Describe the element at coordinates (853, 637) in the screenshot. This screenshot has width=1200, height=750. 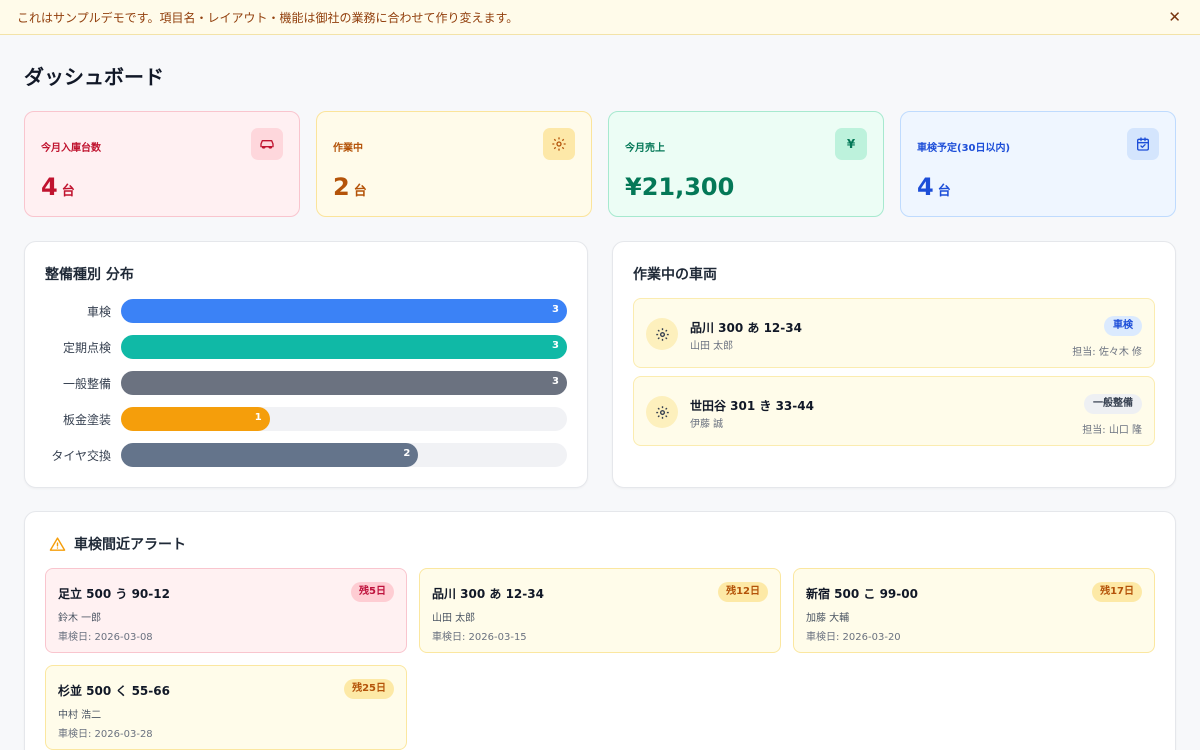
I see `alert-date: 車検日: 2026-03-20` at that location.